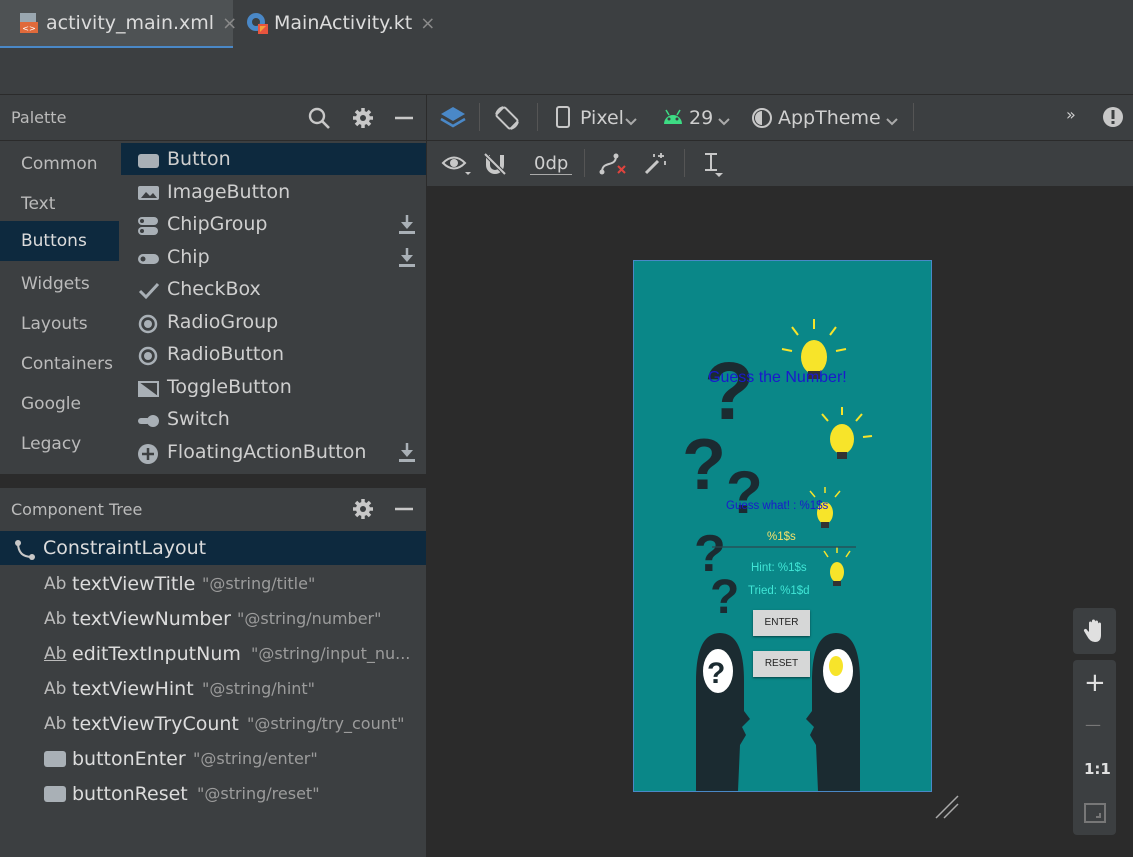  Describe the element at coordinates (39, 117) in the screenshot. I see `palette-title: Palette` at that location.